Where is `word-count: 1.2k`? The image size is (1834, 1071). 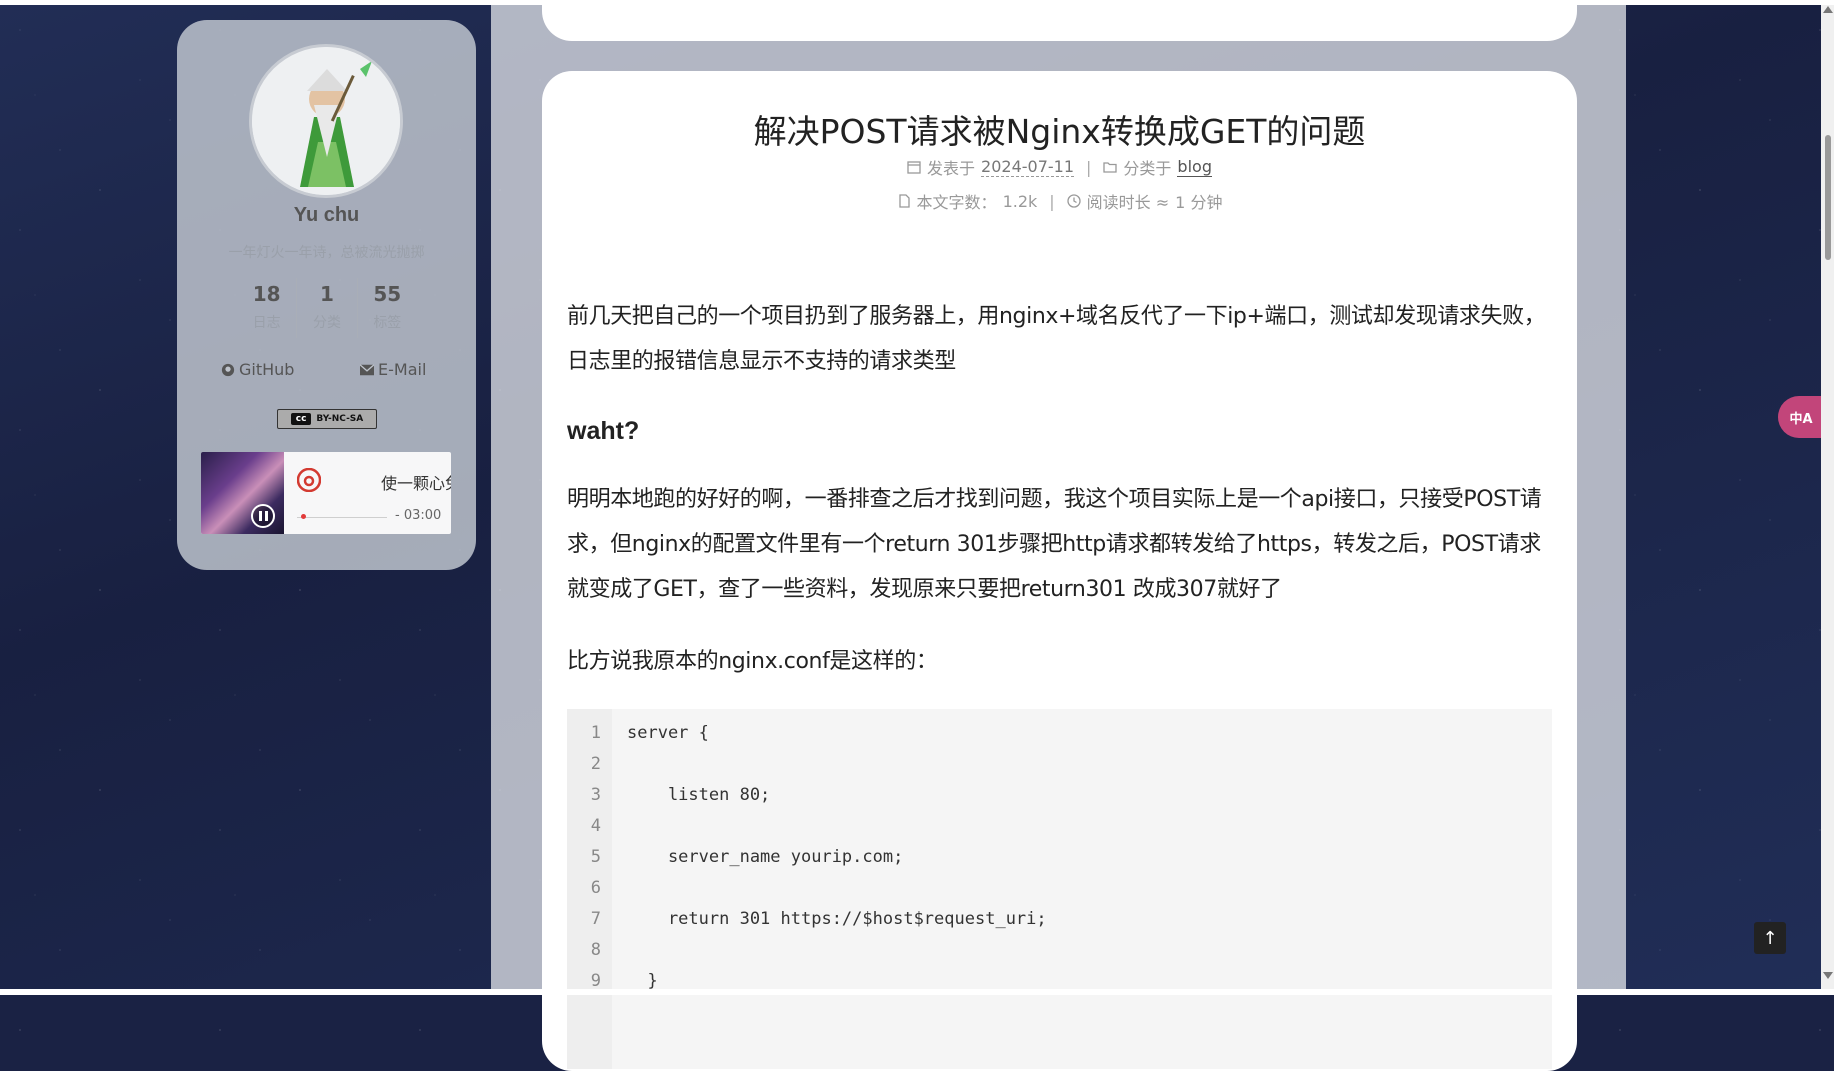
word-count: 1.2k is located at coordinates (1020, 201).